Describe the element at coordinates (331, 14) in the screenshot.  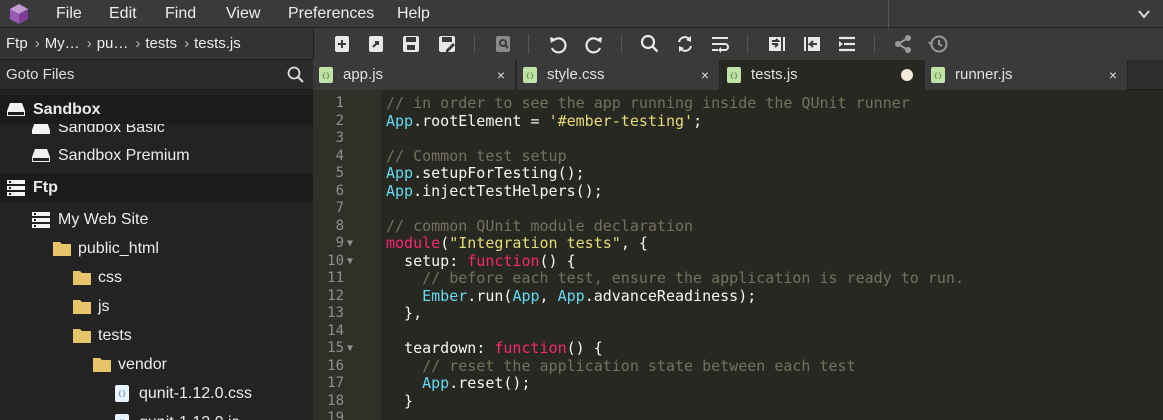
I see `menu-preferences: Preferences` at that location.